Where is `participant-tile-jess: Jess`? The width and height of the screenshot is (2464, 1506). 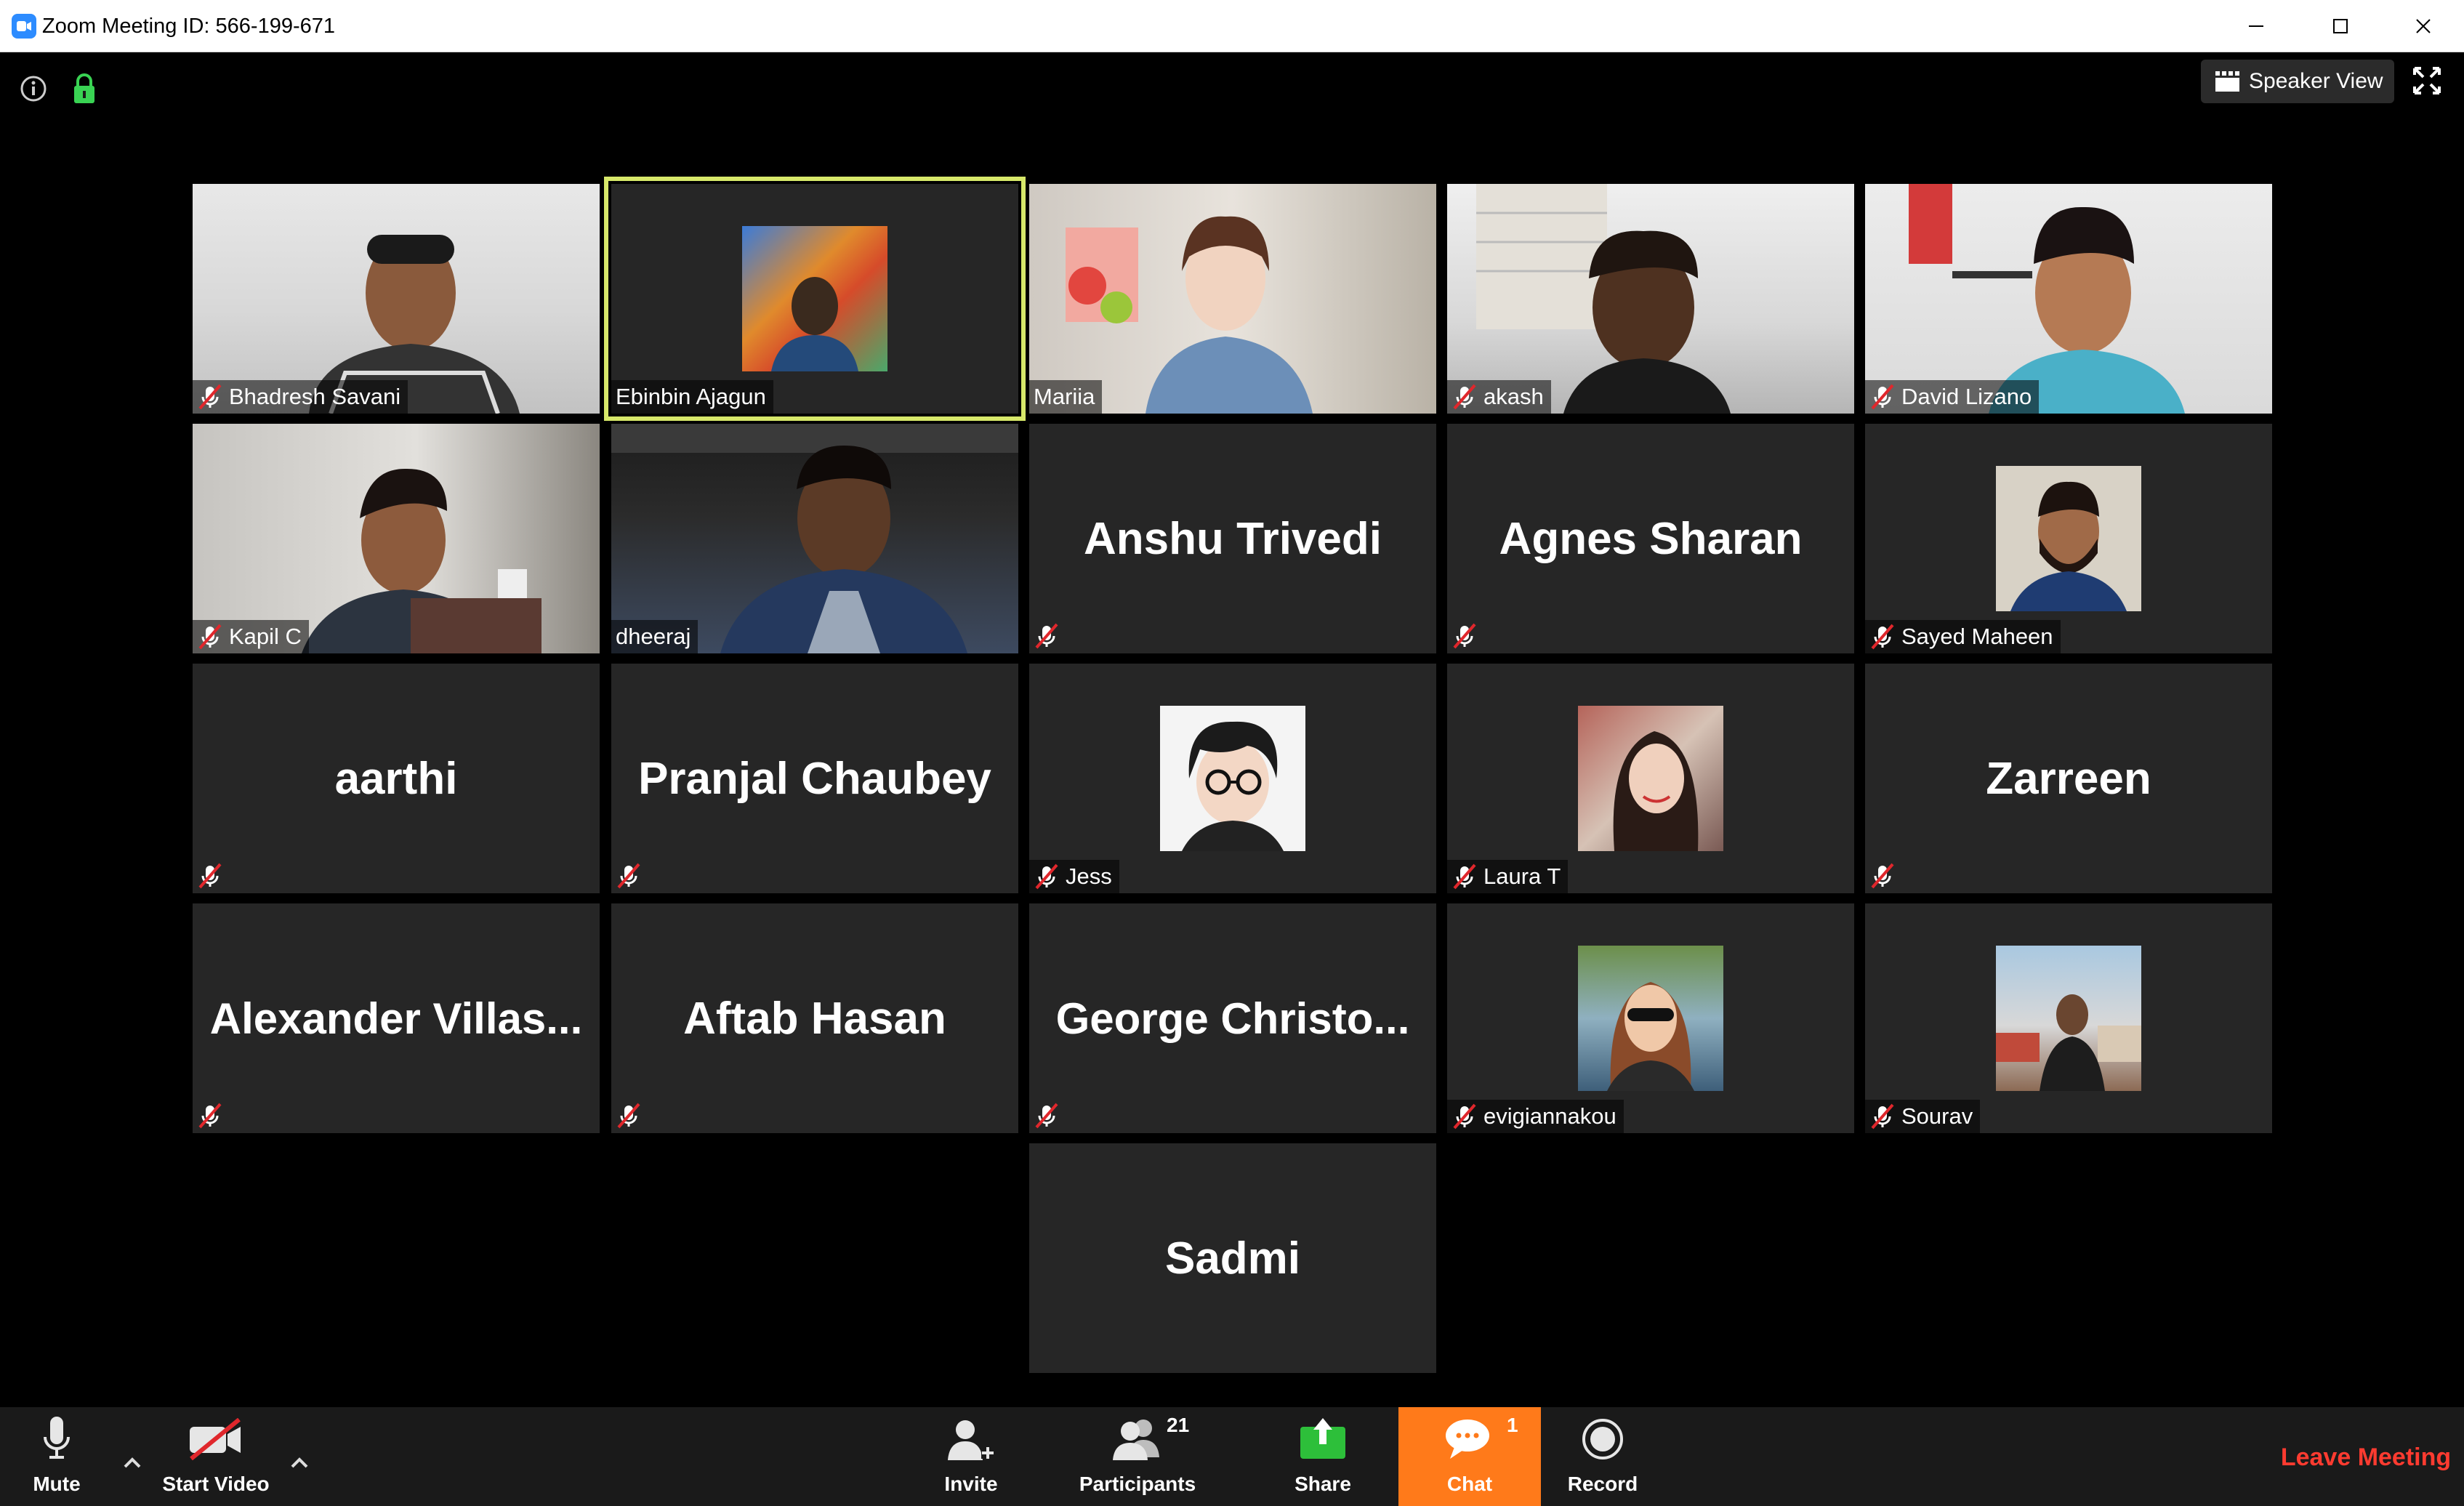 participant-tile-jess: Jess is located at coordinates (1232, 779).